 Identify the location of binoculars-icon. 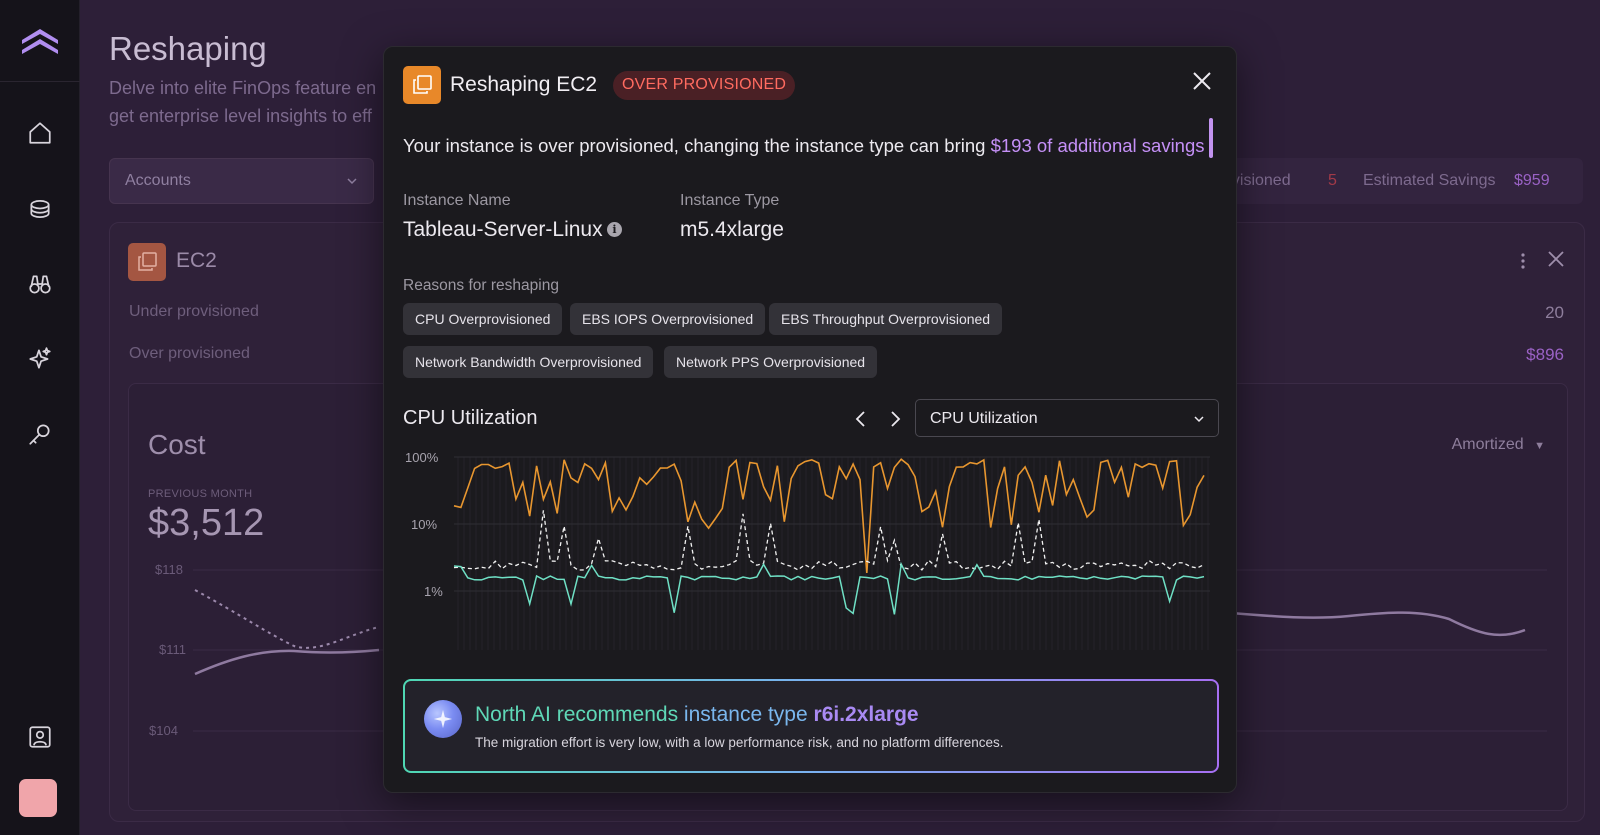
(40, 284).